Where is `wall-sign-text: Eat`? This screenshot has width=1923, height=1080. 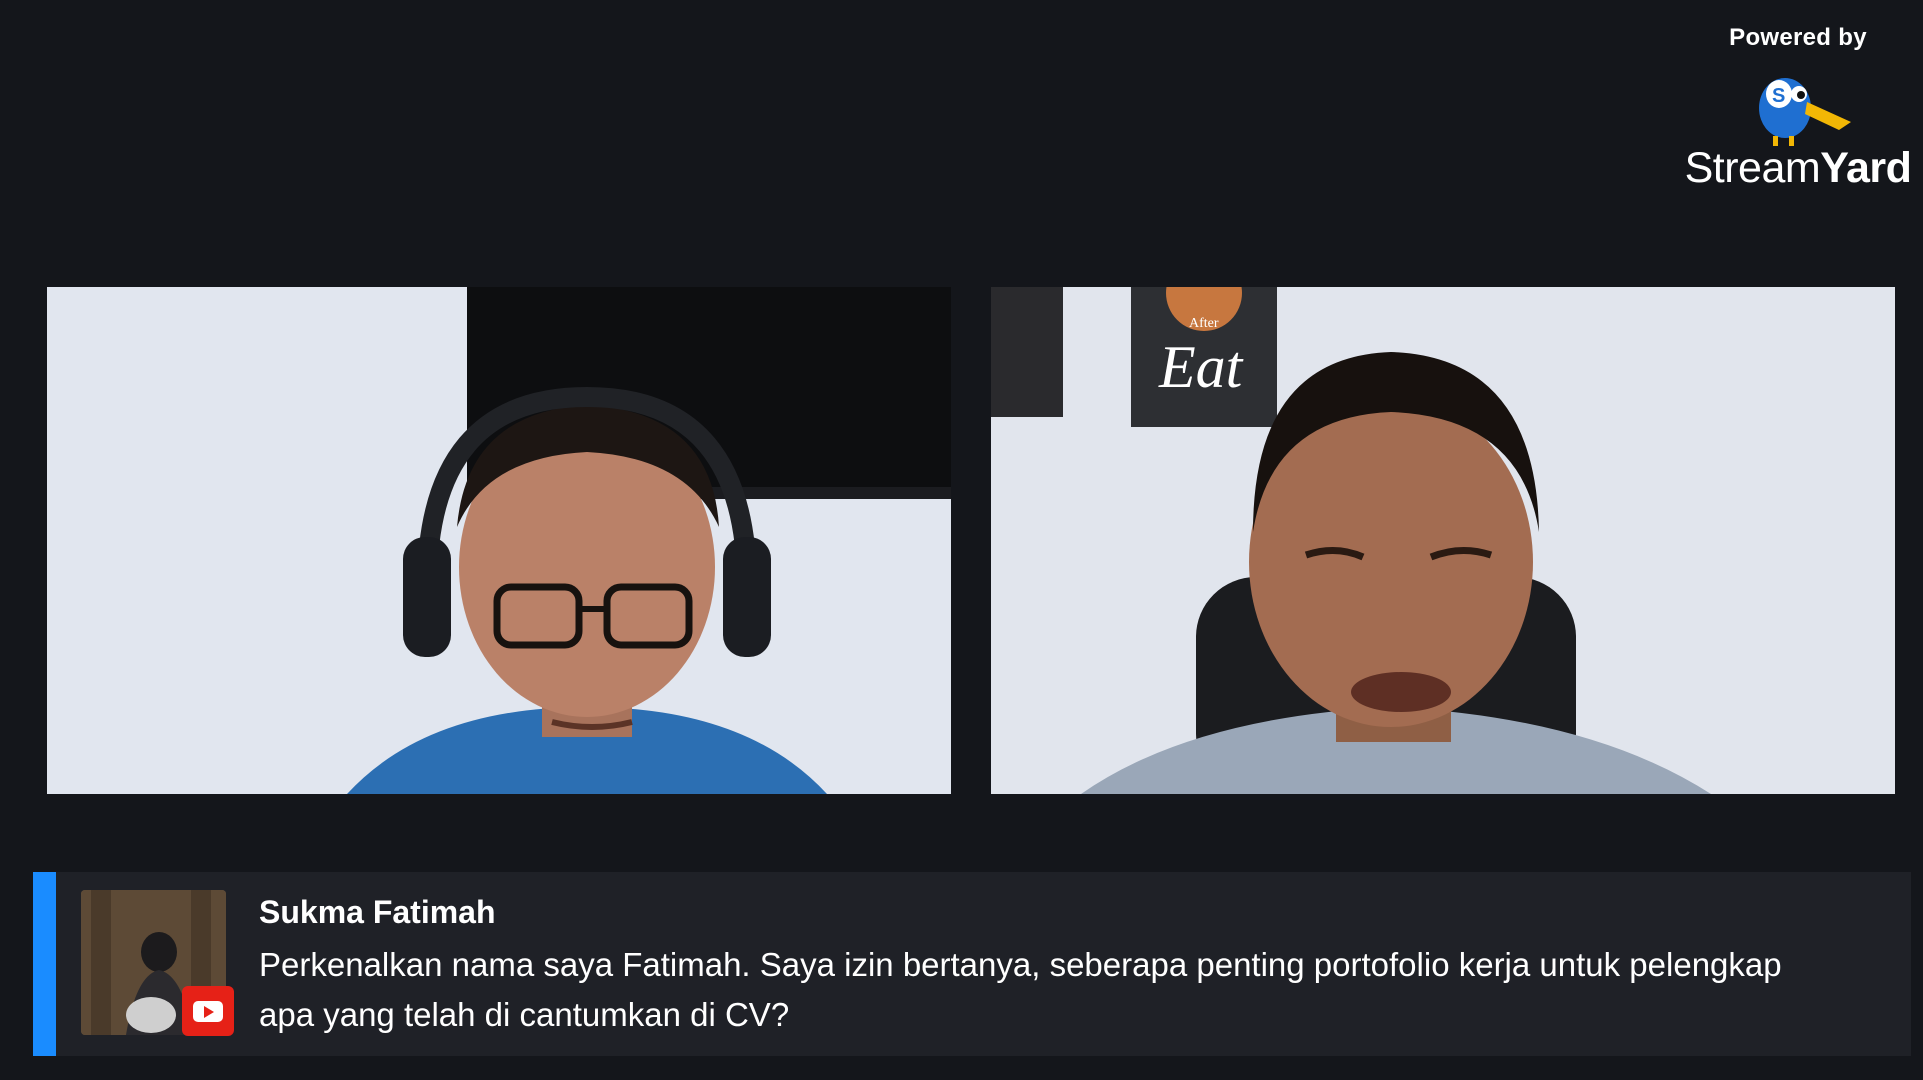
wall-sign-text: Eat is located at coordinates (1201, 367).